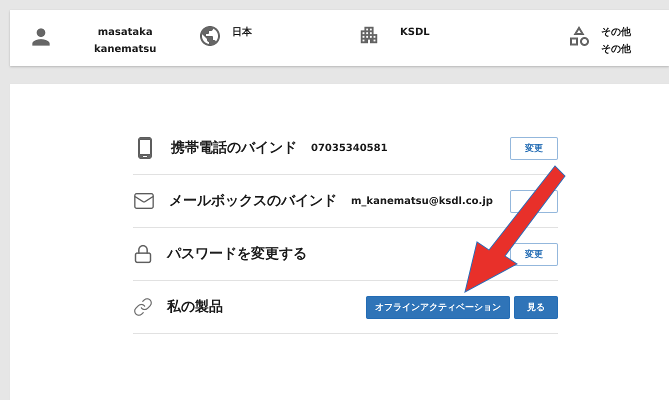 Image resolution: width=669 pixels, height=400 pixels. What do you see at coordinates (579, 36) in the screenshot?
I see `category-icon` at bounding box center [579, 36].